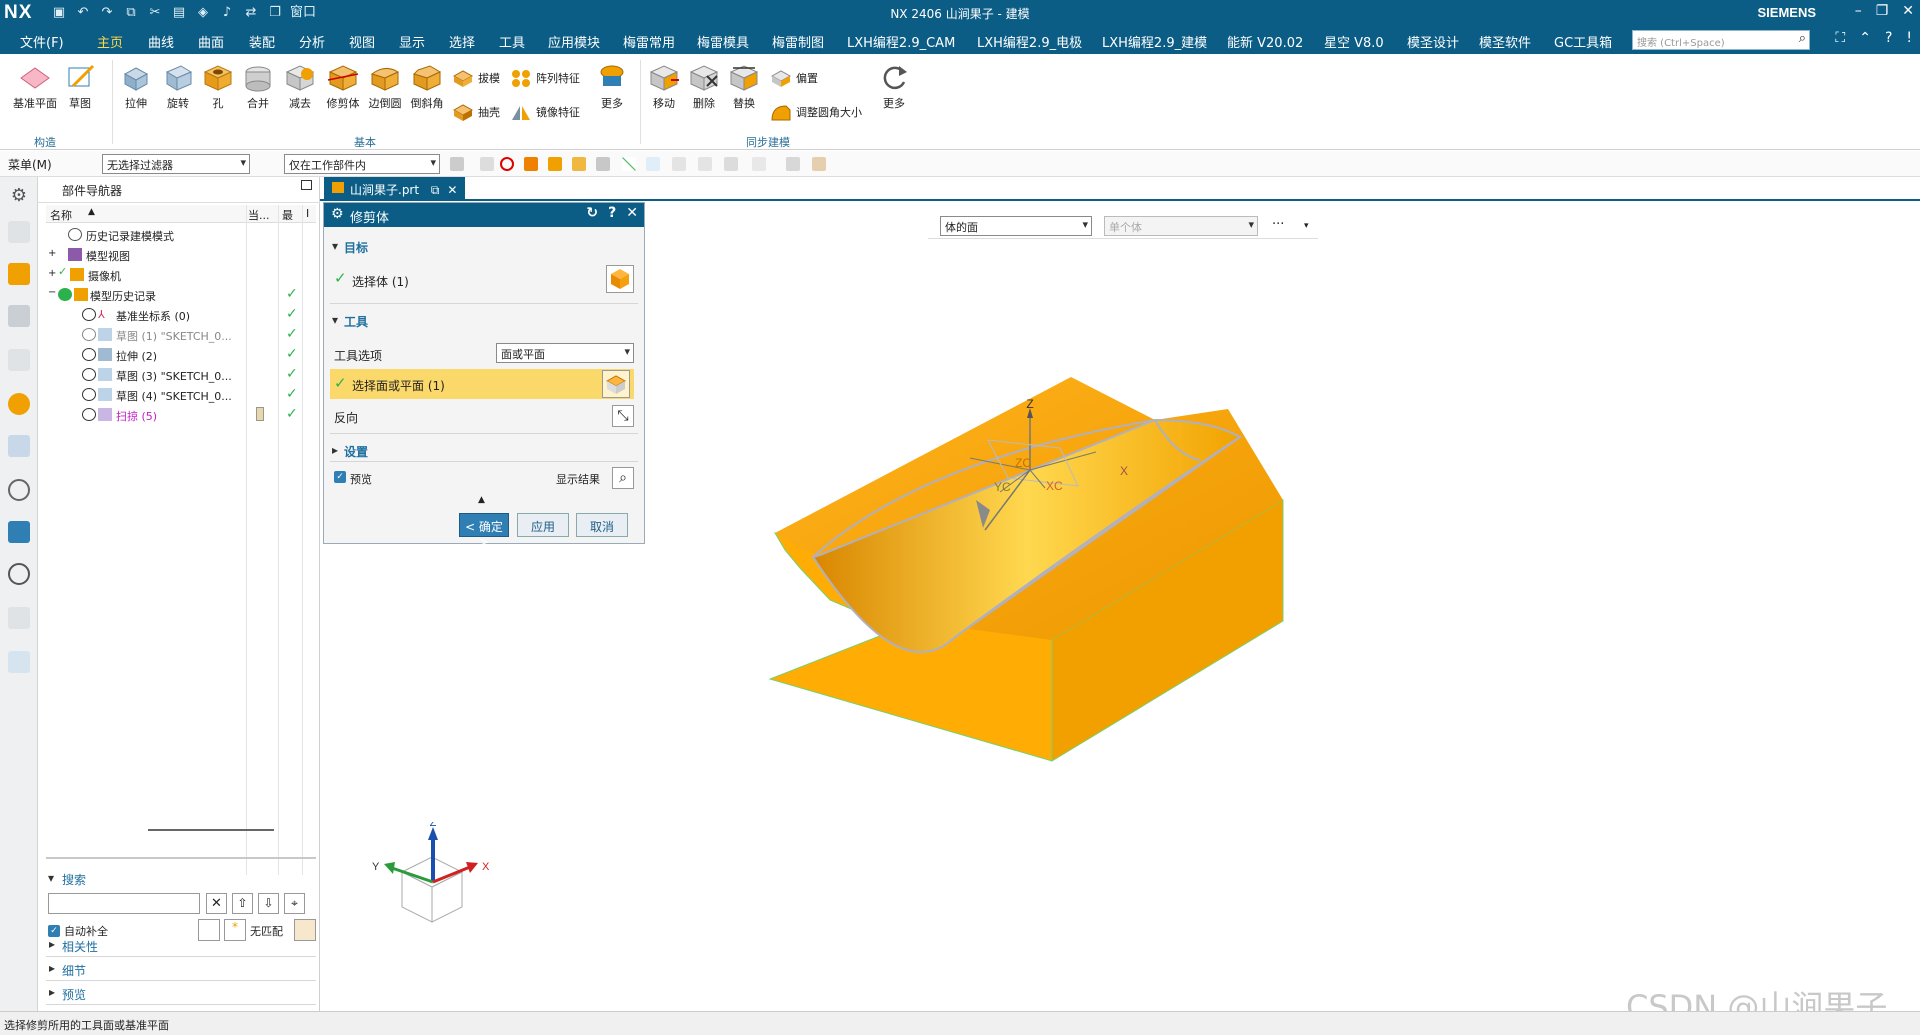  Describe the element at coordinates (19, 196) in the screenshot. I see `gear-icon: ⚙` at that location.